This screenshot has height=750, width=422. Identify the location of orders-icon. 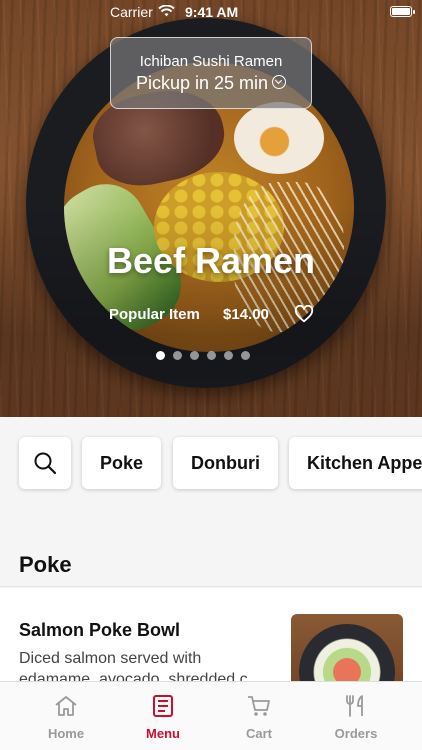
(354, 706).